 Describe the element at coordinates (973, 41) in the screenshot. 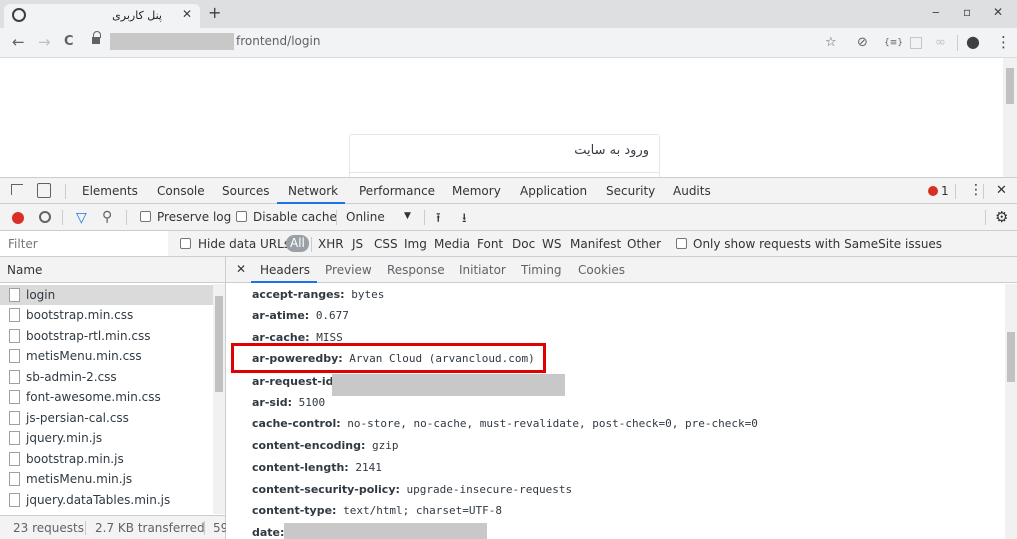

I see `profile-icon: ●` at that location.